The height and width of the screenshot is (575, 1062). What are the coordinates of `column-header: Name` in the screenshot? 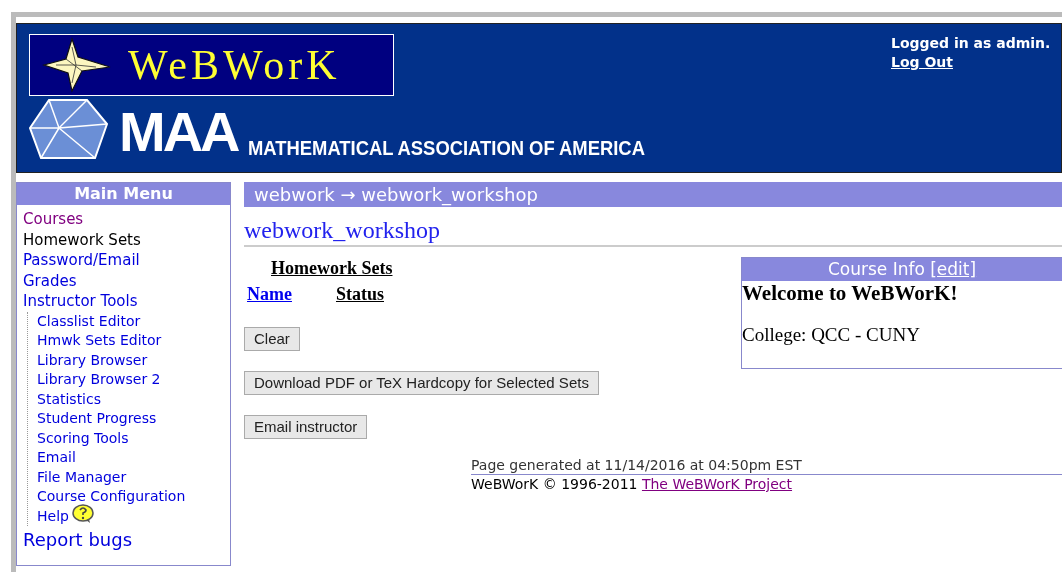 It's located at (269, 294).